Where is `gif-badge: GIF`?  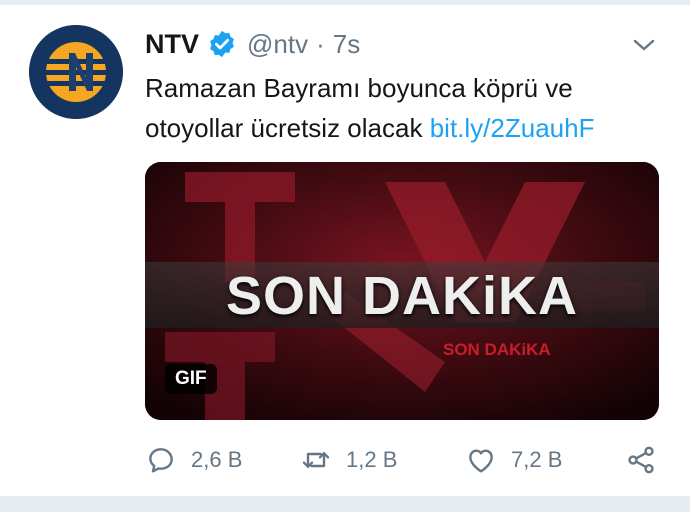 gif-badge: GIF is located at coordinates (191, 379).